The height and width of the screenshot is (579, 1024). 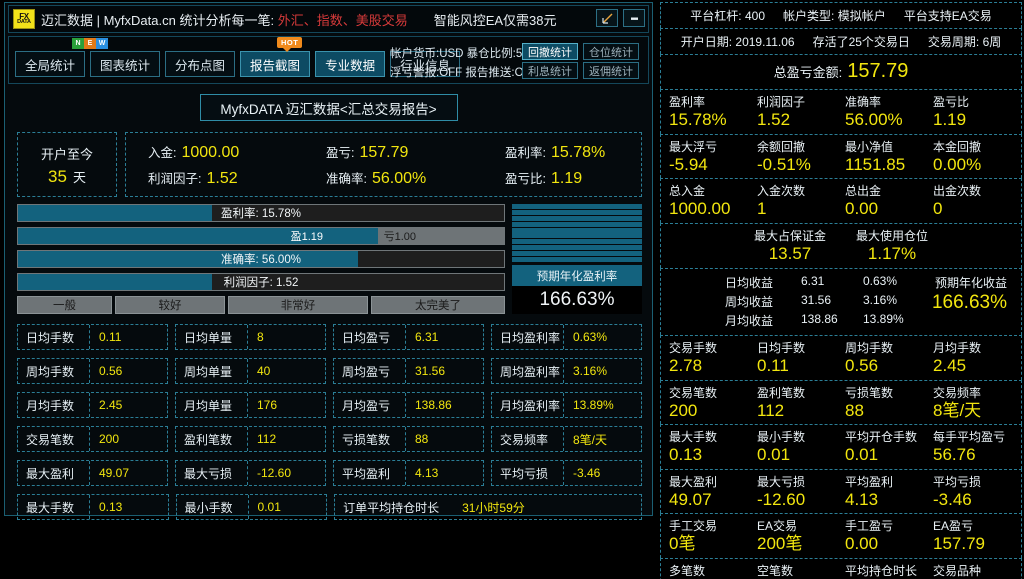 What do you see at coordinates (275, 64) in the screenshot?
I see `tab-report-screenshot: 报告截图` at bounding box center [275, 64].